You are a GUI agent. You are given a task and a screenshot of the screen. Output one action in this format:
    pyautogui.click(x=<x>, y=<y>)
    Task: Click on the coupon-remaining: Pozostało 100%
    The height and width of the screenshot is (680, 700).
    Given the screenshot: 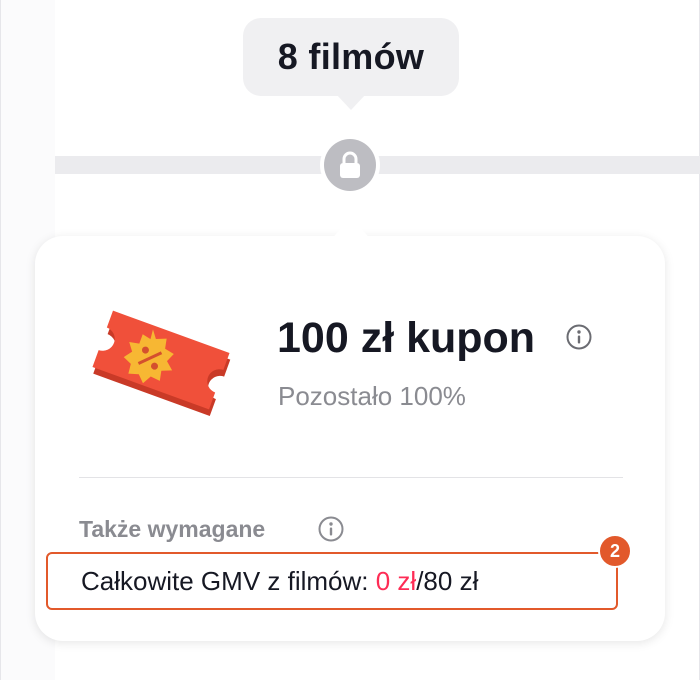 What is the action you would take?
    pyautogui.click(x=372, y=396)
    